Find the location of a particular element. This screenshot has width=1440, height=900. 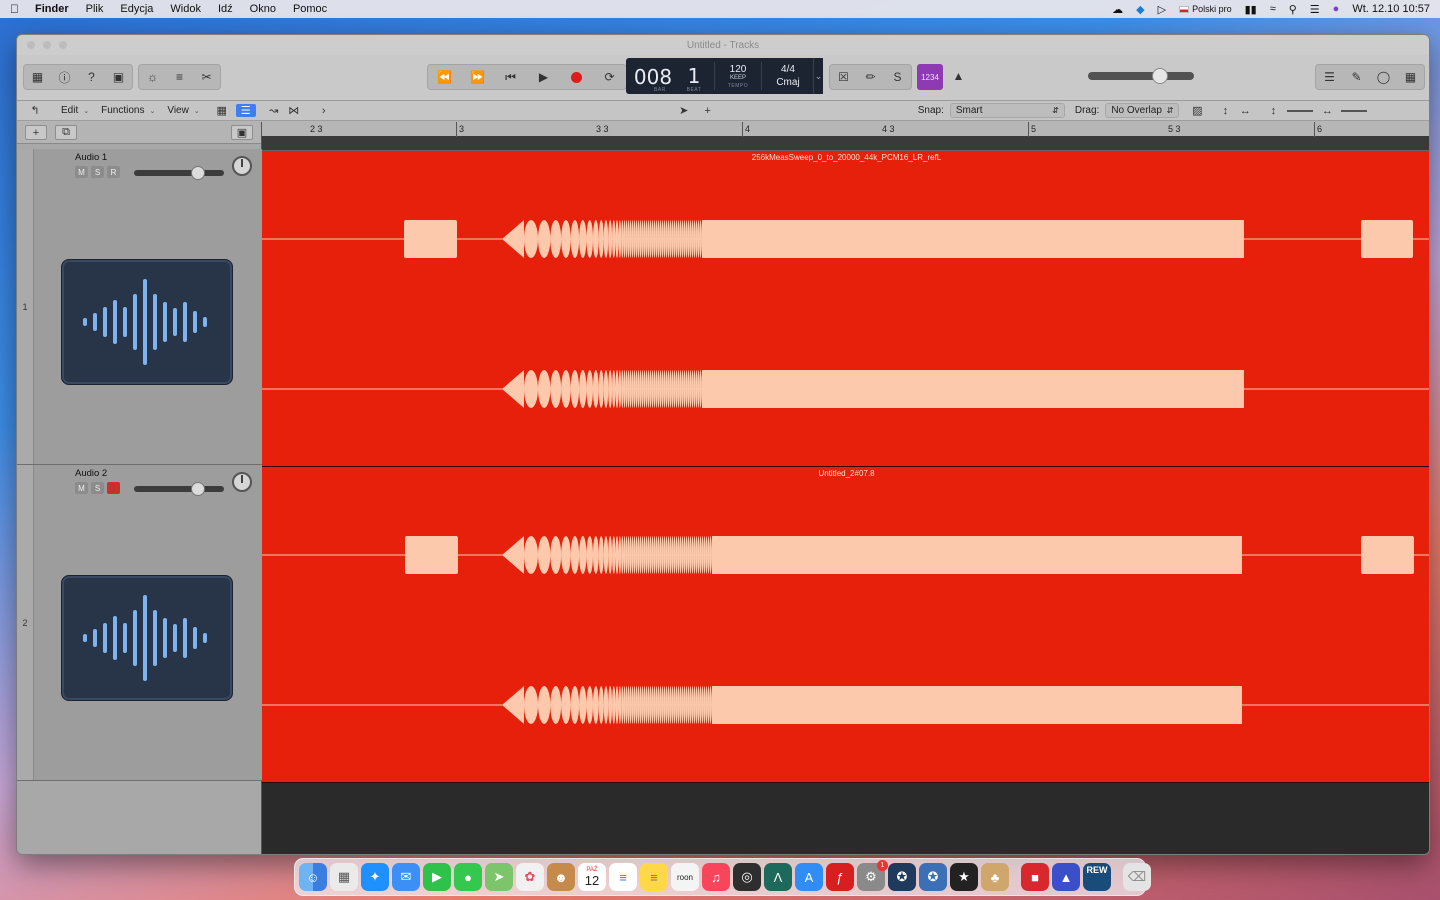

track-header-1: 1 Audio 1 M S R is located at coordinates (139, 307).